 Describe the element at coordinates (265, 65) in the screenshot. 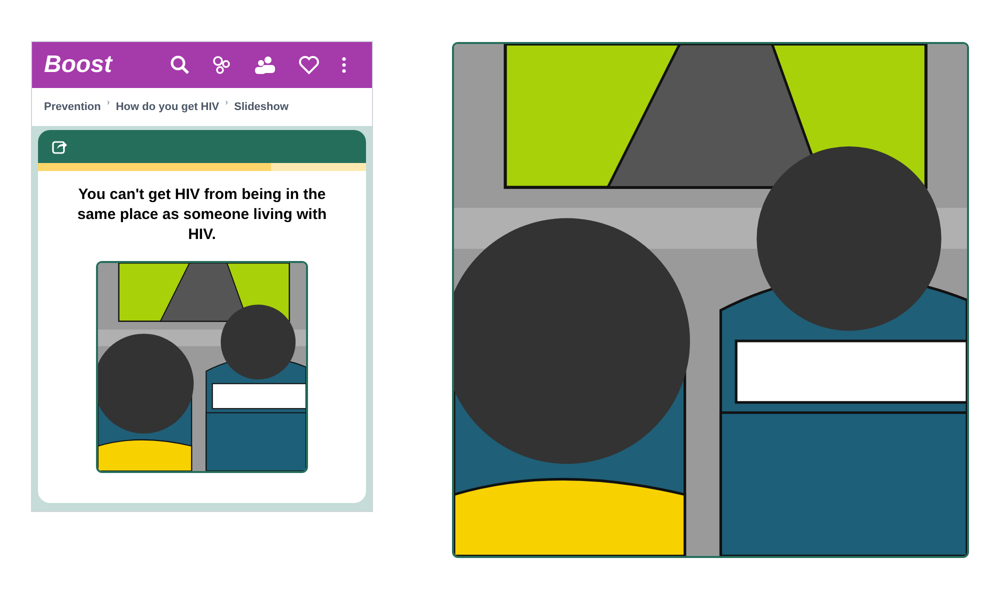

I see `people-icon` at that location.